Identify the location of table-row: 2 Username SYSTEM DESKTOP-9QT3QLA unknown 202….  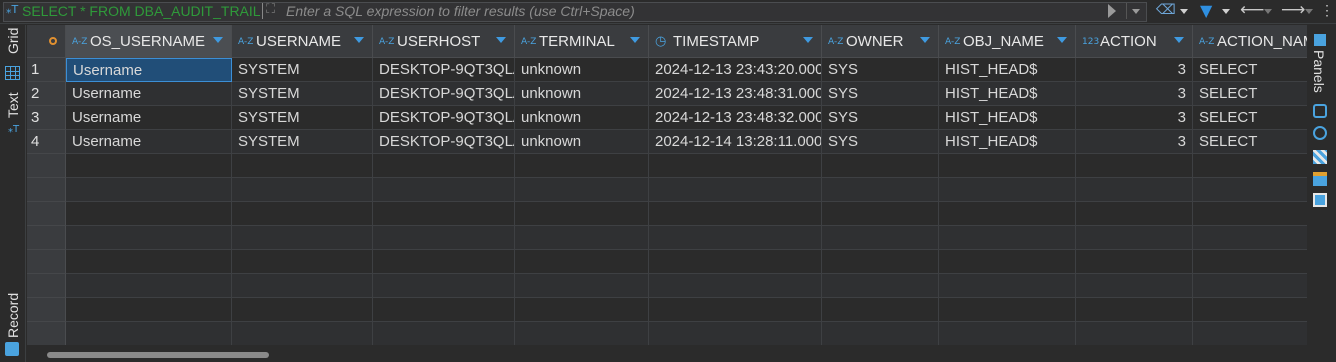
(667, 94).